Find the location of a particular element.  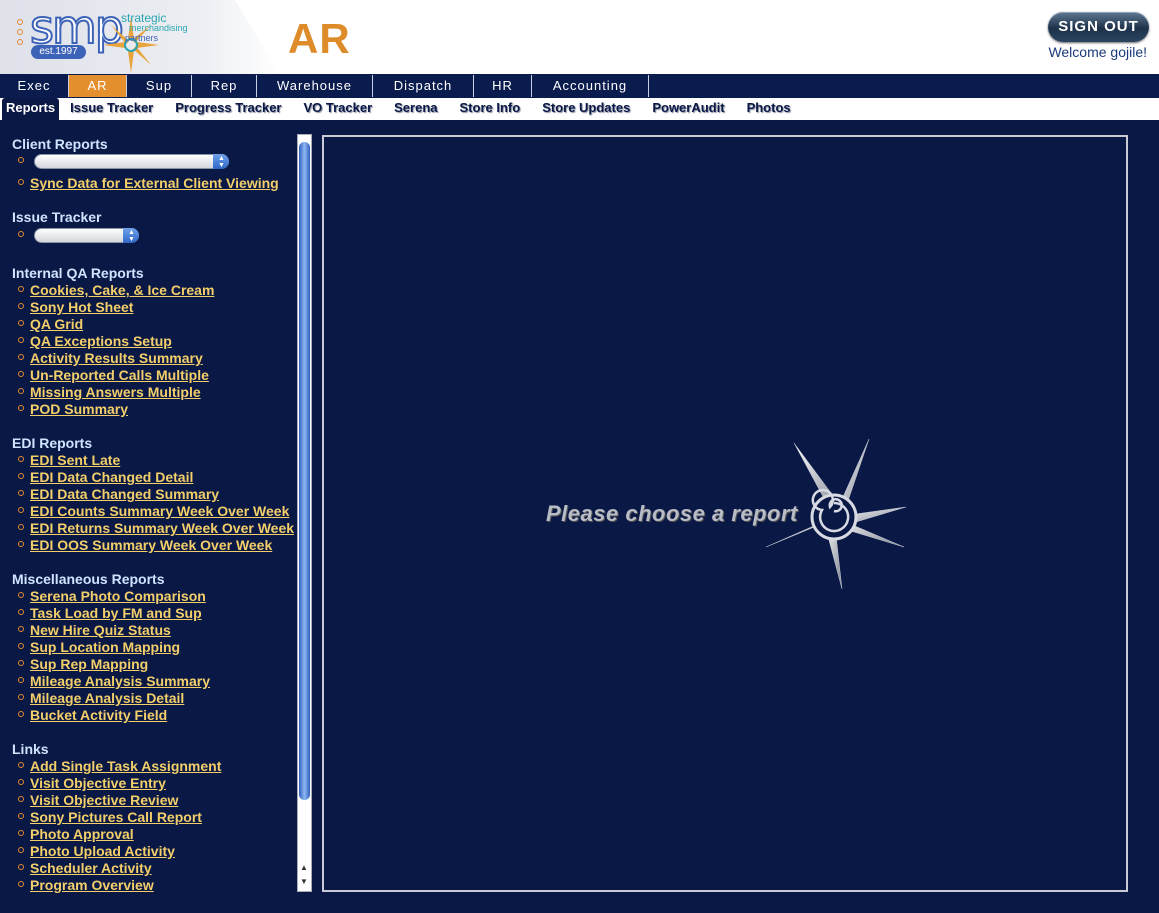

link-report: Bucket Activity Field is located at coordinates (98, 715).